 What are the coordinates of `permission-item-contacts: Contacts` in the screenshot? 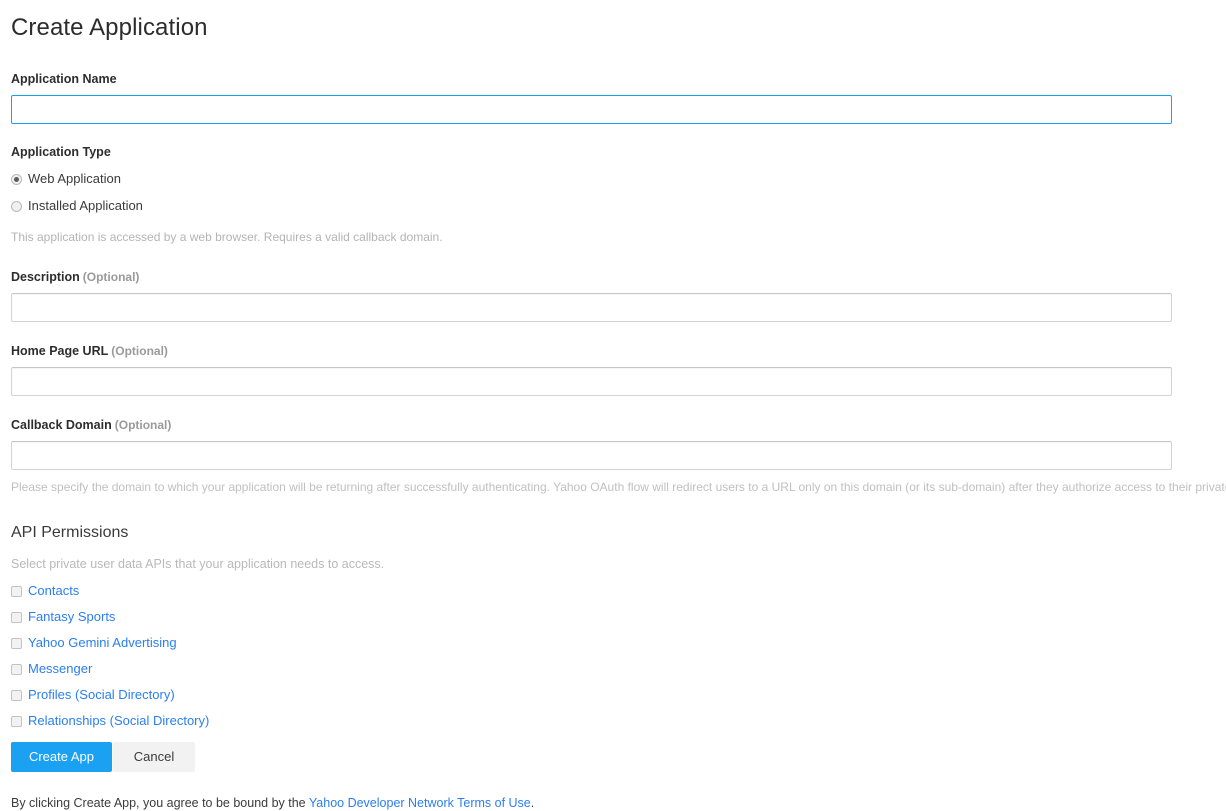 It's located at (613, 591).